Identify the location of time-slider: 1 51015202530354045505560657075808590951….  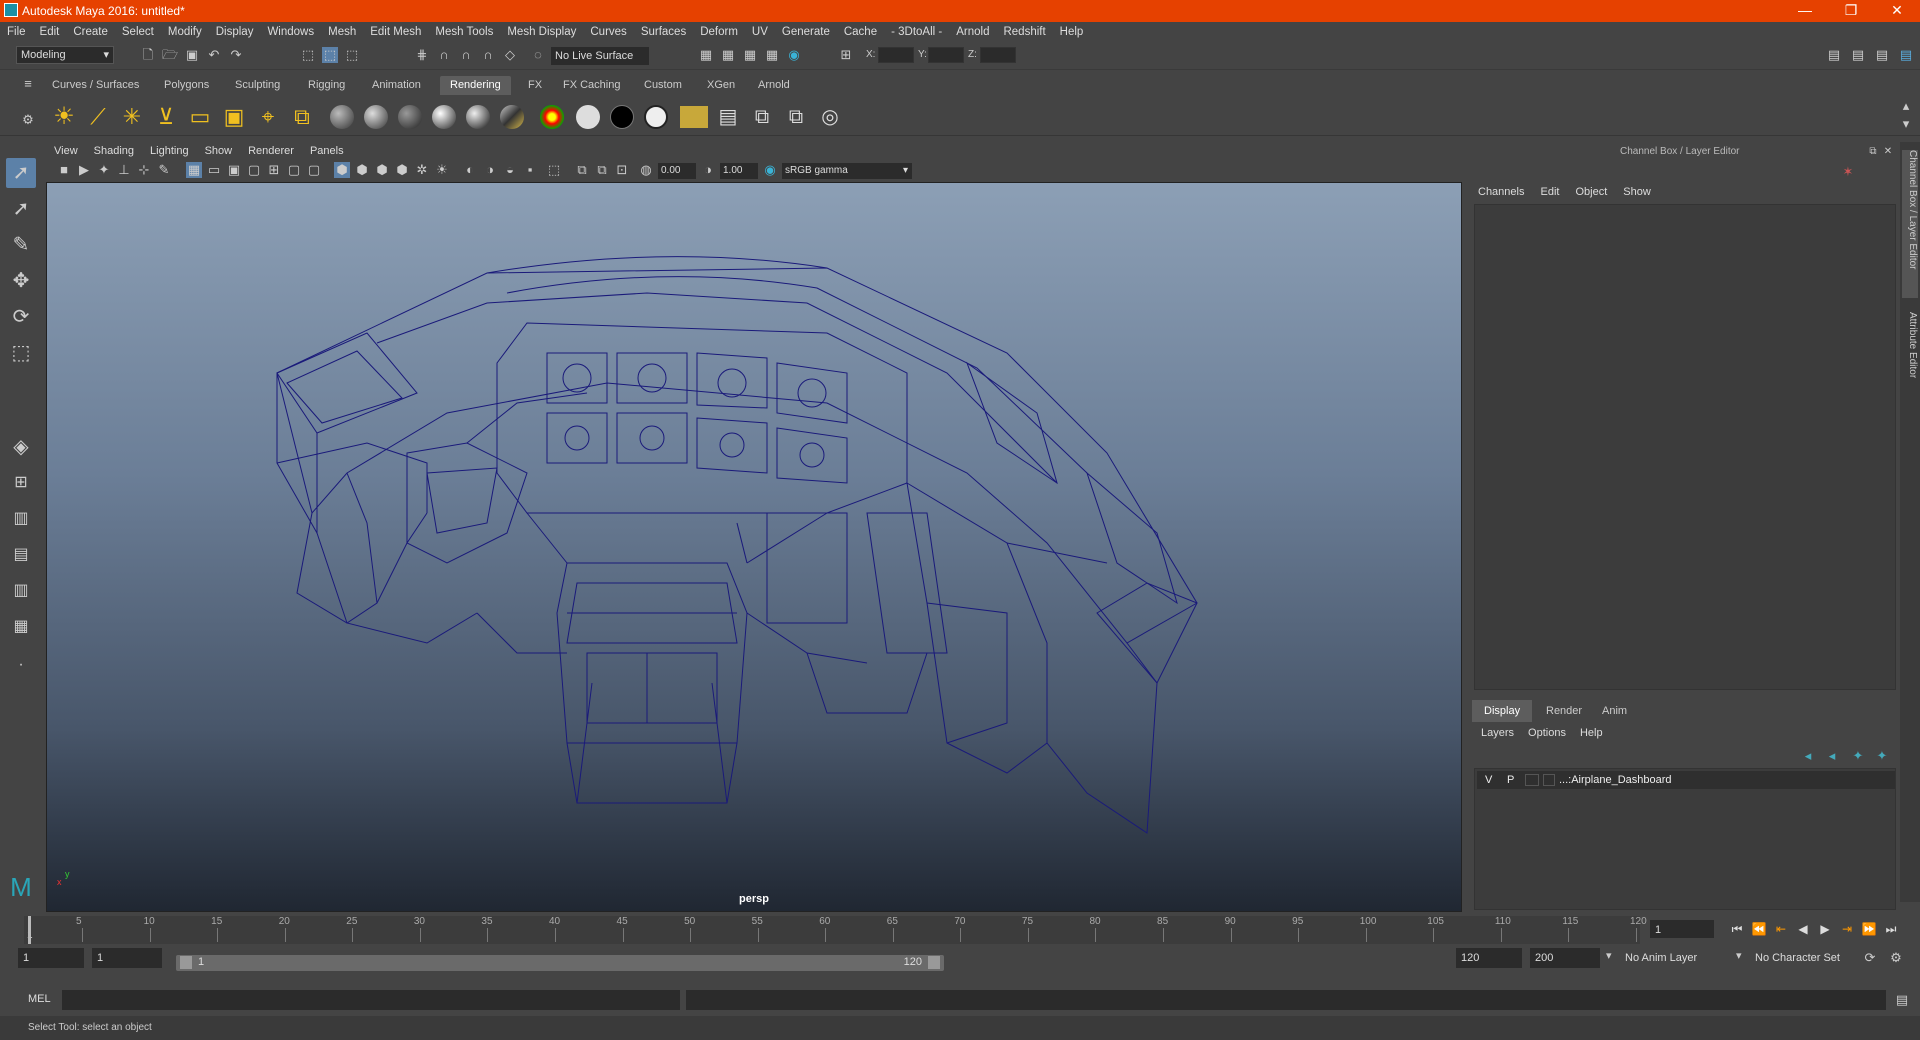
(835, 930).